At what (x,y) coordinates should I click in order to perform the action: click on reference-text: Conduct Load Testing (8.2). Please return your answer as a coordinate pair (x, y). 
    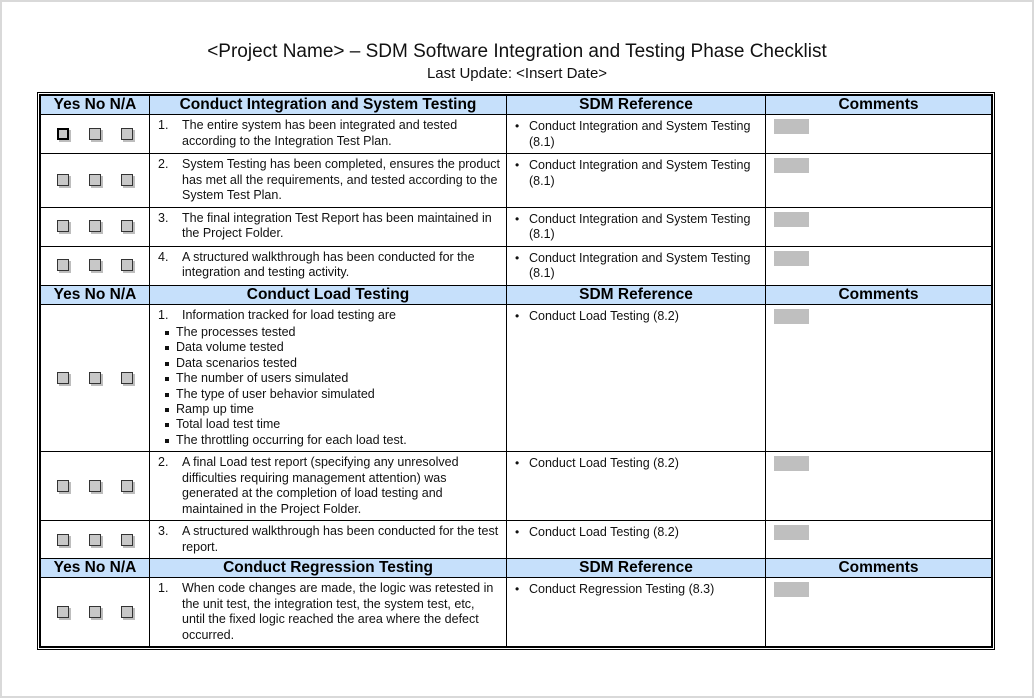
    Looking at the image, I should click on (604, 315).